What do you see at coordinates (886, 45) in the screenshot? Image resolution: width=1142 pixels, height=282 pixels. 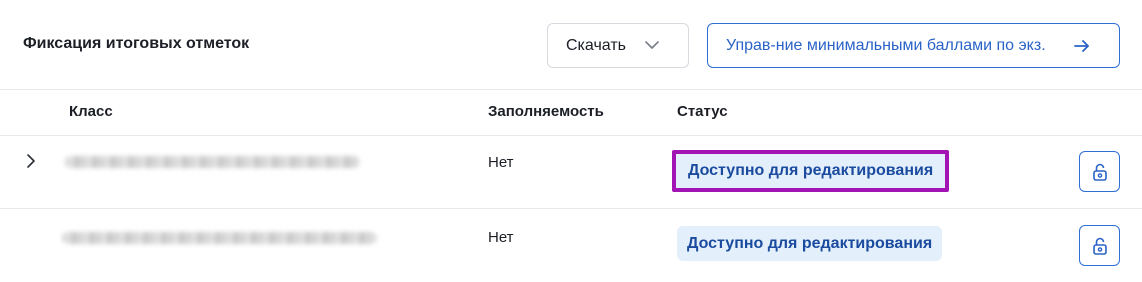 I see `manage-min-scores-label: Управ-ние минимальными баллами по экз.` at bounding box center [886, 45].